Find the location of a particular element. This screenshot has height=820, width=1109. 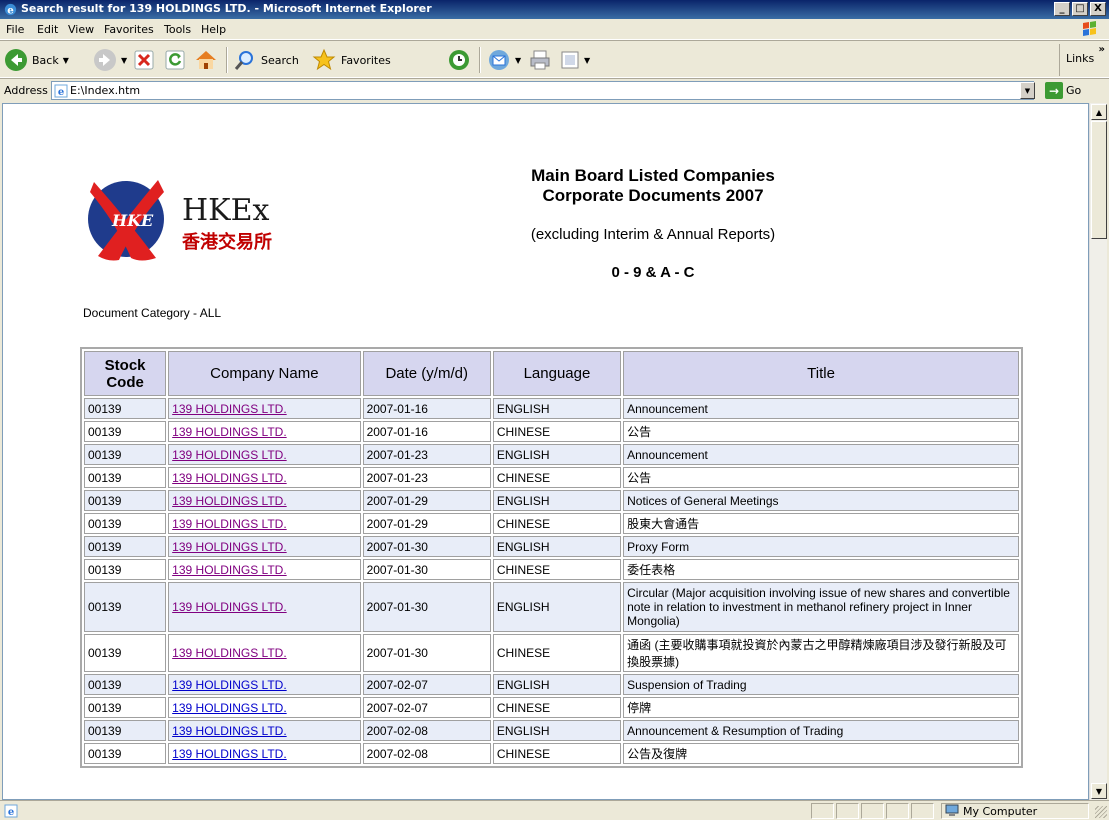

chevron-down-icon: ▼ is located at coordinates (587, 60).